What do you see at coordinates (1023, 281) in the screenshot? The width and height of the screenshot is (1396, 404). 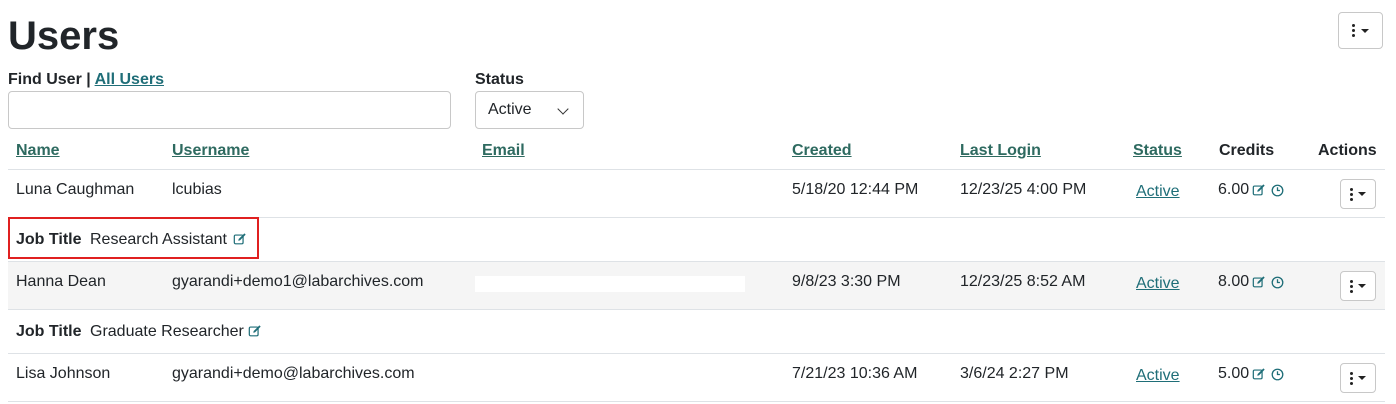 I see `user-last-login: 12/23/25 8:52 AM` at bounding box center [1023, 281].